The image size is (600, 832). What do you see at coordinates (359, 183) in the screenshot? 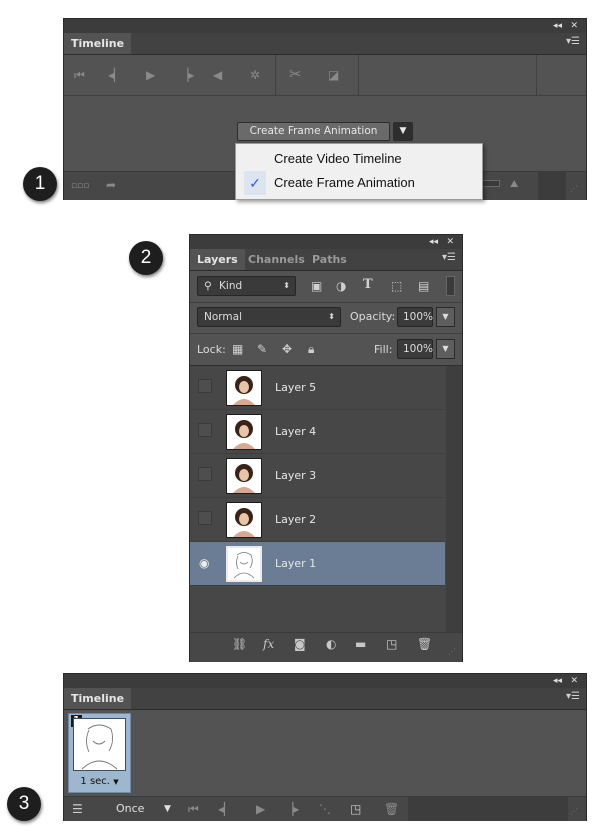
I see `menu-item-create-frame-animation: ✓ Create Frame Animation` at bounding box center [359, 183].